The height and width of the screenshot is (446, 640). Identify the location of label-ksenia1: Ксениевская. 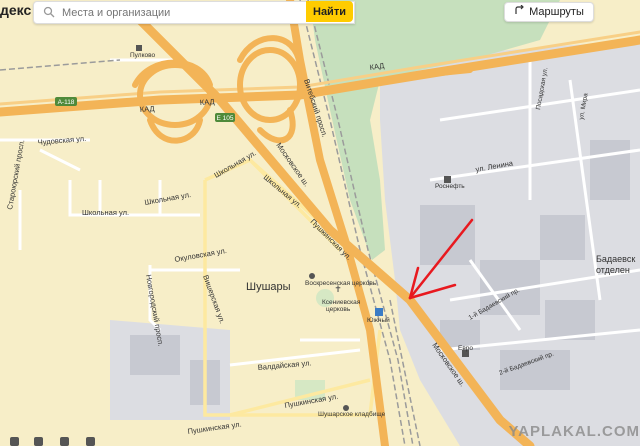
(341, 302).